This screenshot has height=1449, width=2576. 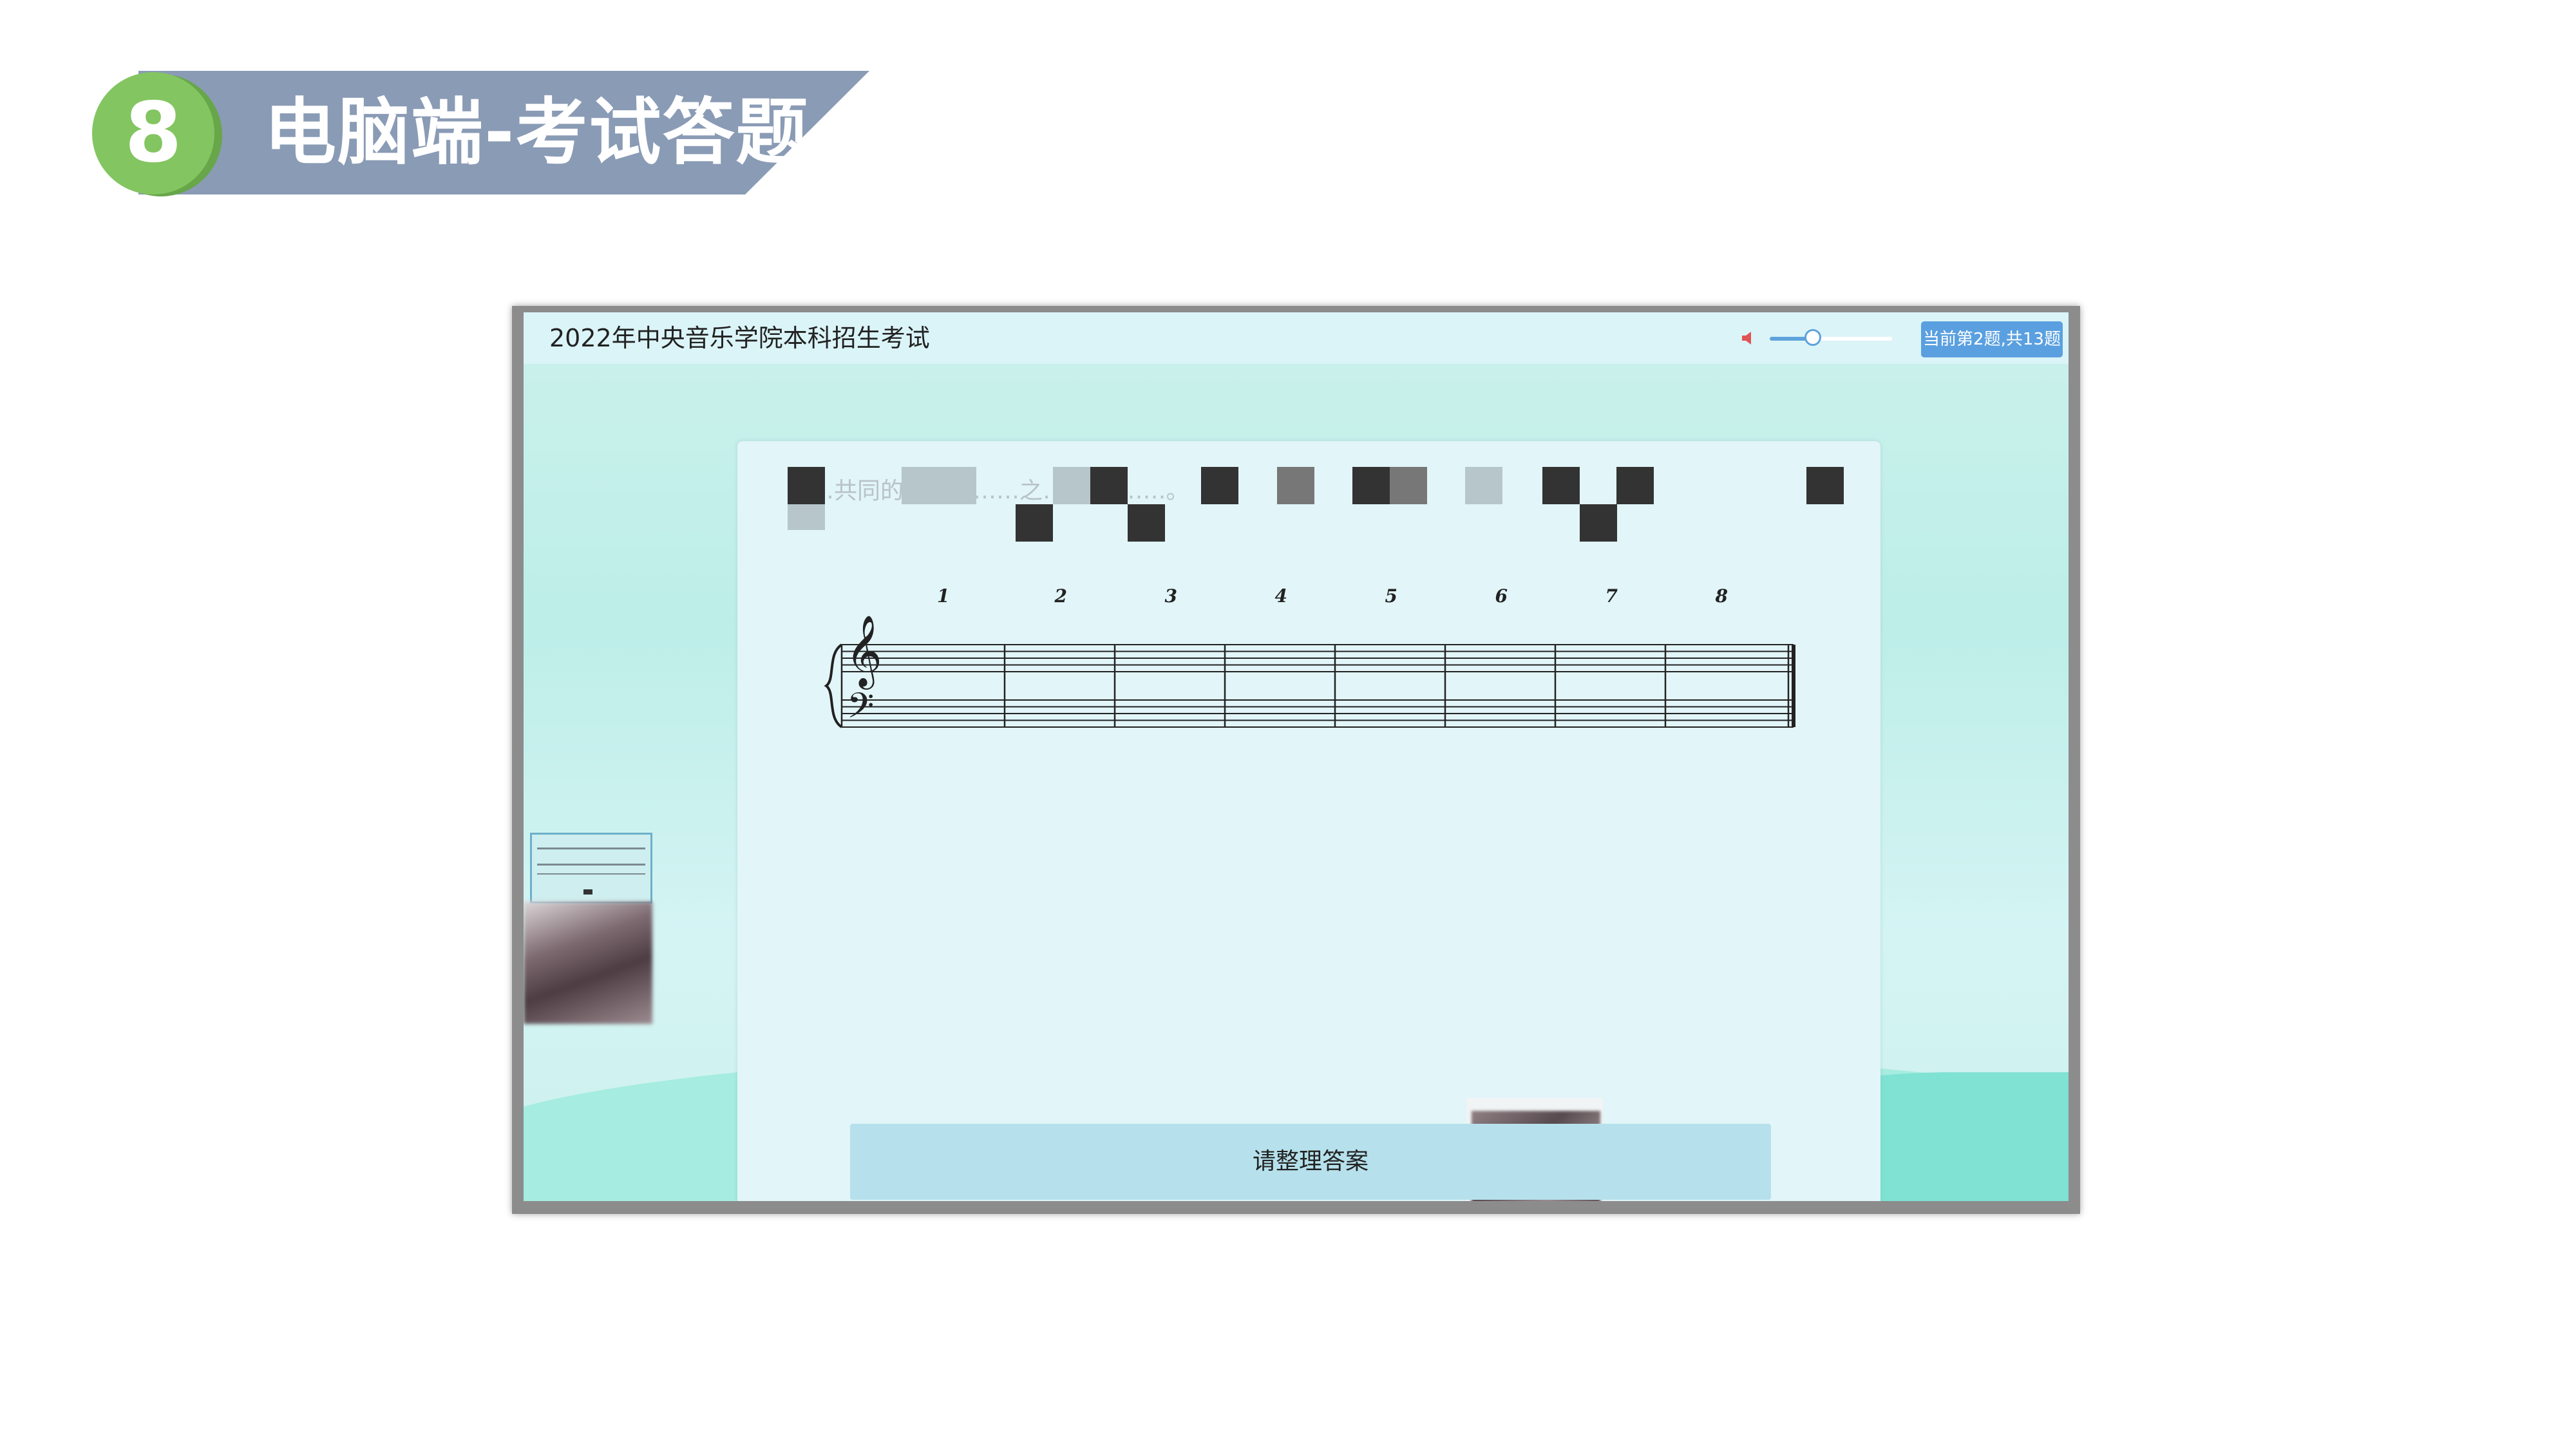 I want to click on volume-slider-handle, so click(x=1812, y=337).